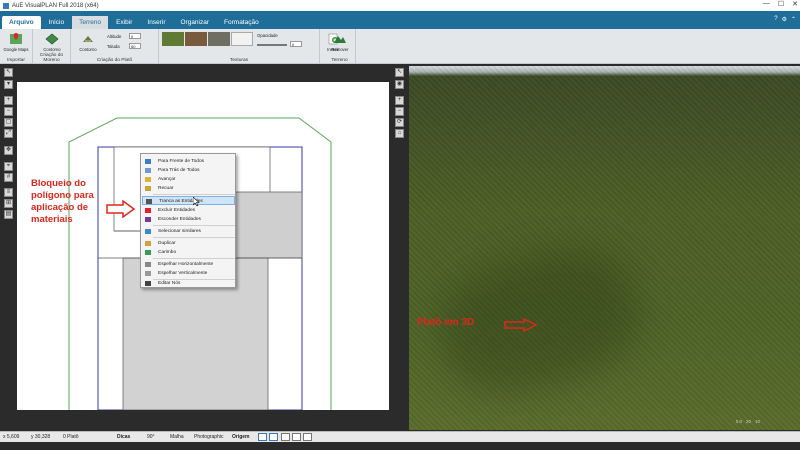 Image resolution: width=800 pixels, height=450 pixels. I want to click on view3d-toolbar: ↖ ◉ + − ⟳ ⌂, so click(399, 248).